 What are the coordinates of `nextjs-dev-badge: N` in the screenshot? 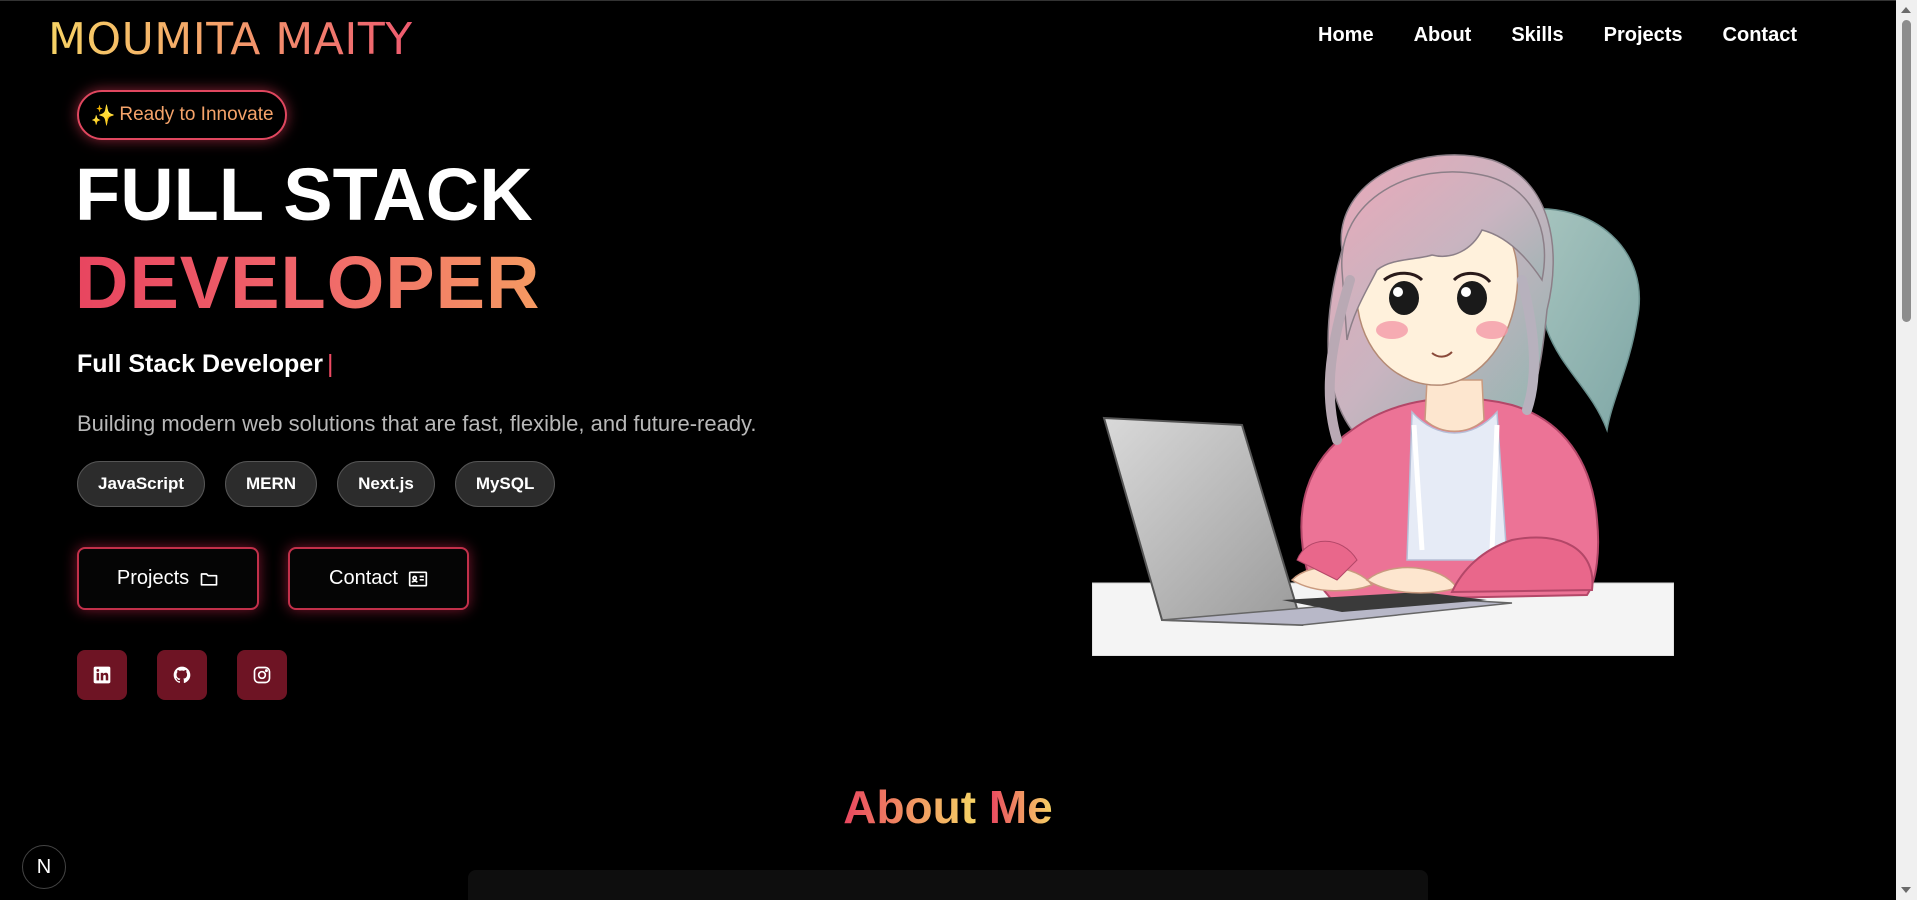 It's located at (44, 867).